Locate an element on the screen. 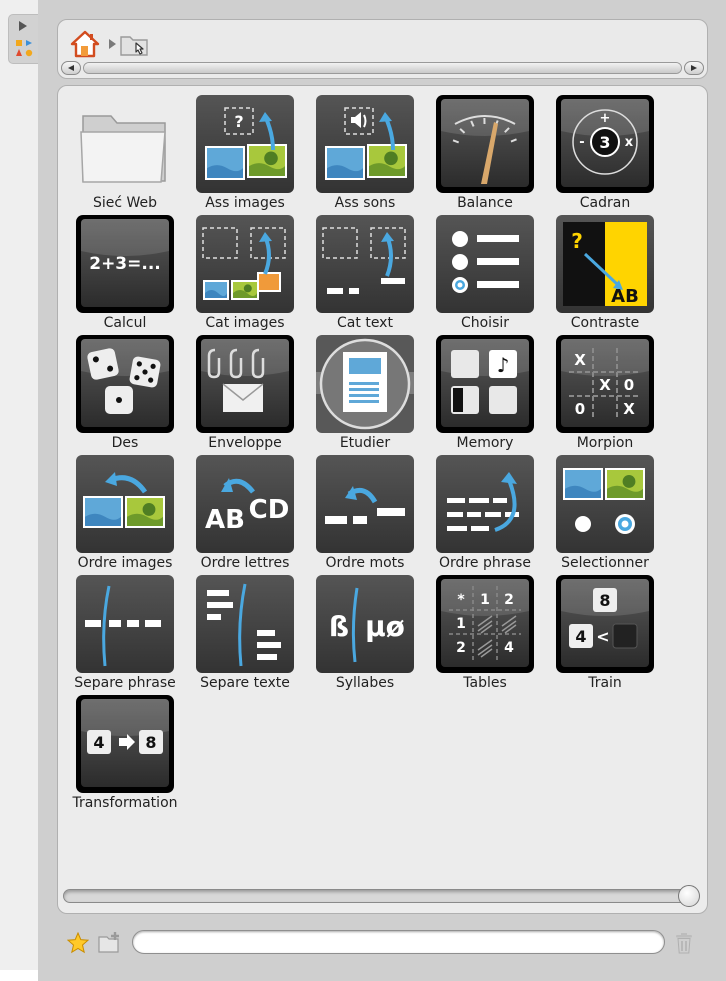  grid-item-label: Ordre lettres is located at coordinates (245, 563).